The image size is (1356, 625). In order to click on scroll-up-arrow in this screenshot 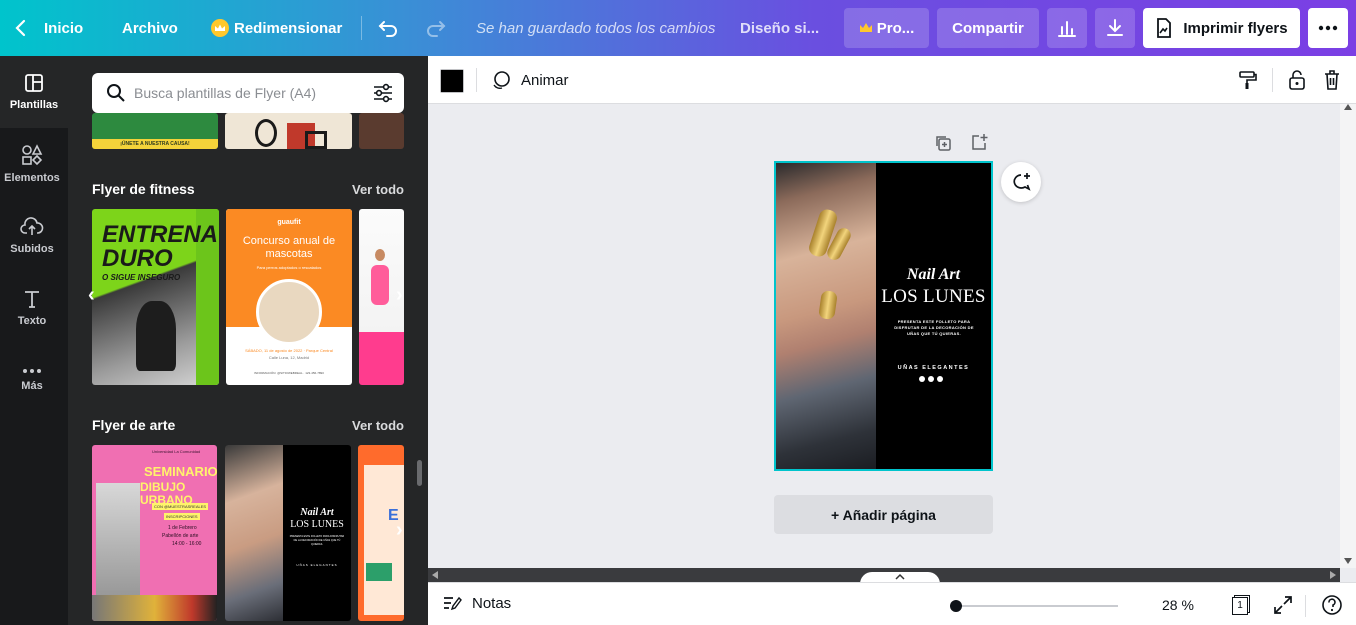, I will do `click(1348, 107)`.